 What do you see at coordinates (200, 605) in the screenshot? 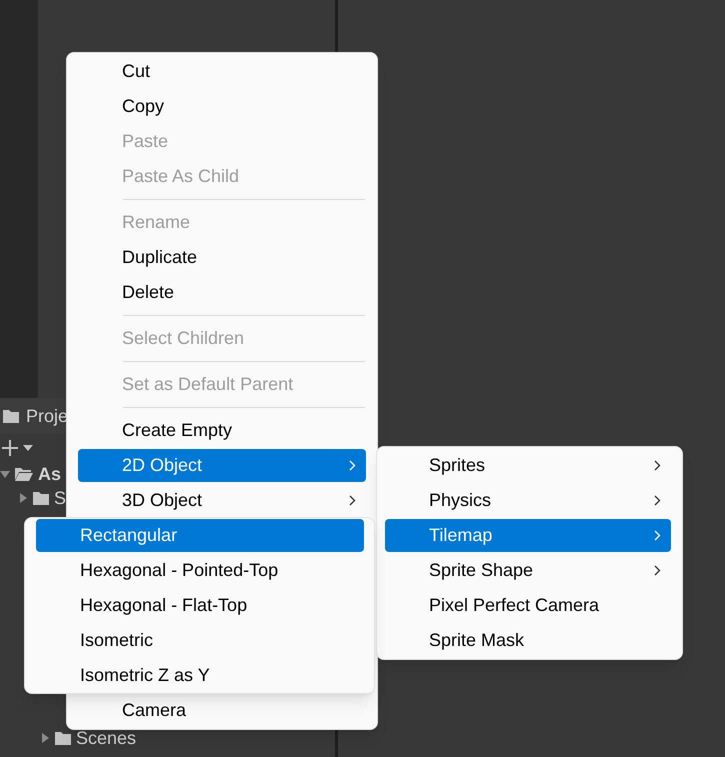
I see `menu-item: Hexagonal - Flat-Top` at bounding box center [200, 605].